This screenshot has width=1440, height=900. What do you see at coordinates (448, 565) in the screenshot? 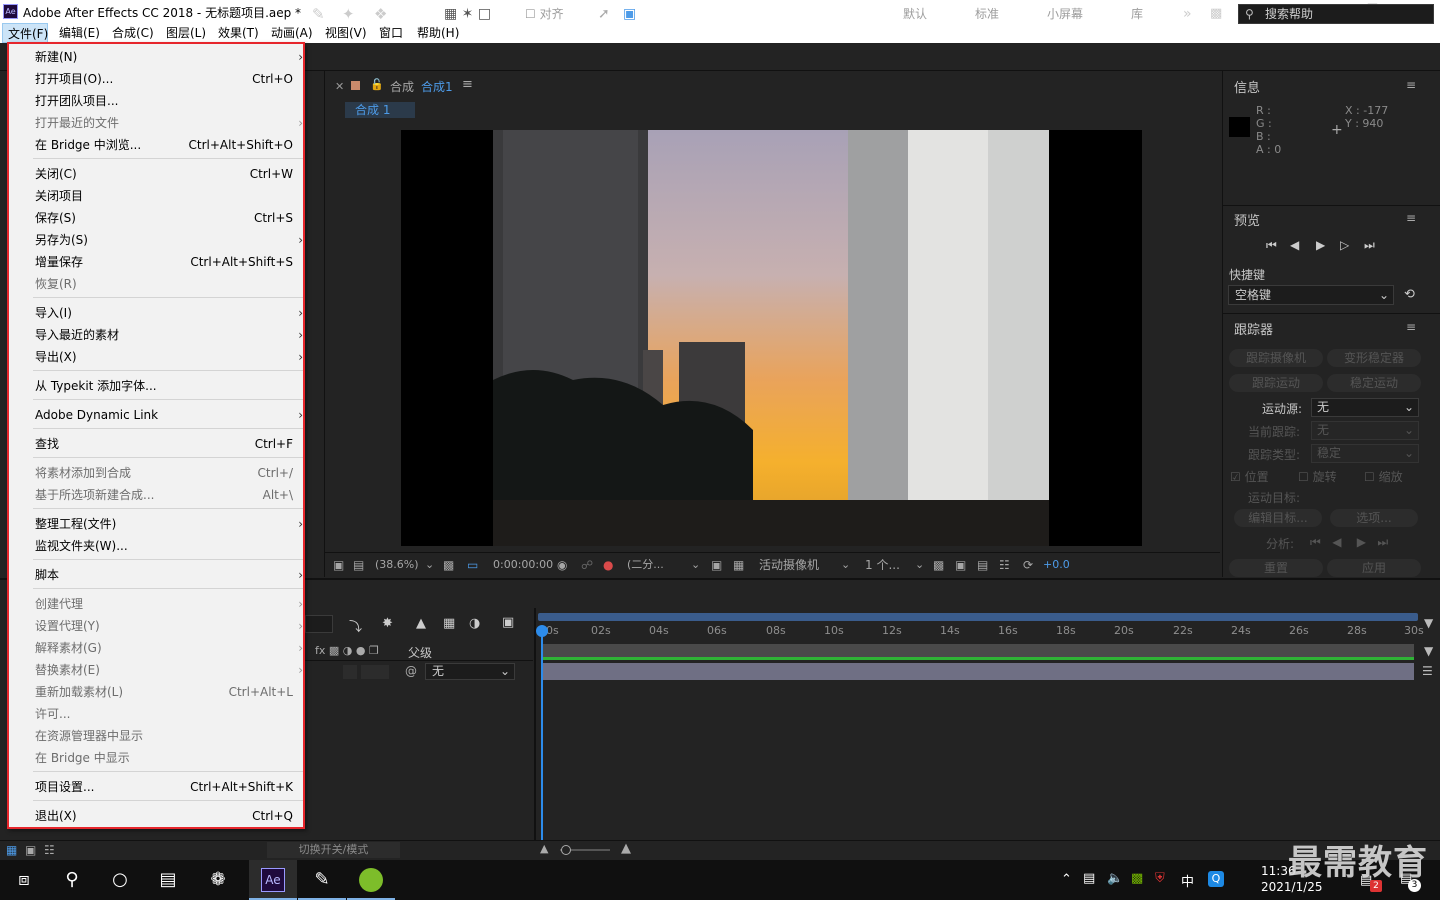
I see `safe-margins-icon: ▩` at bounding box center [448, 565].